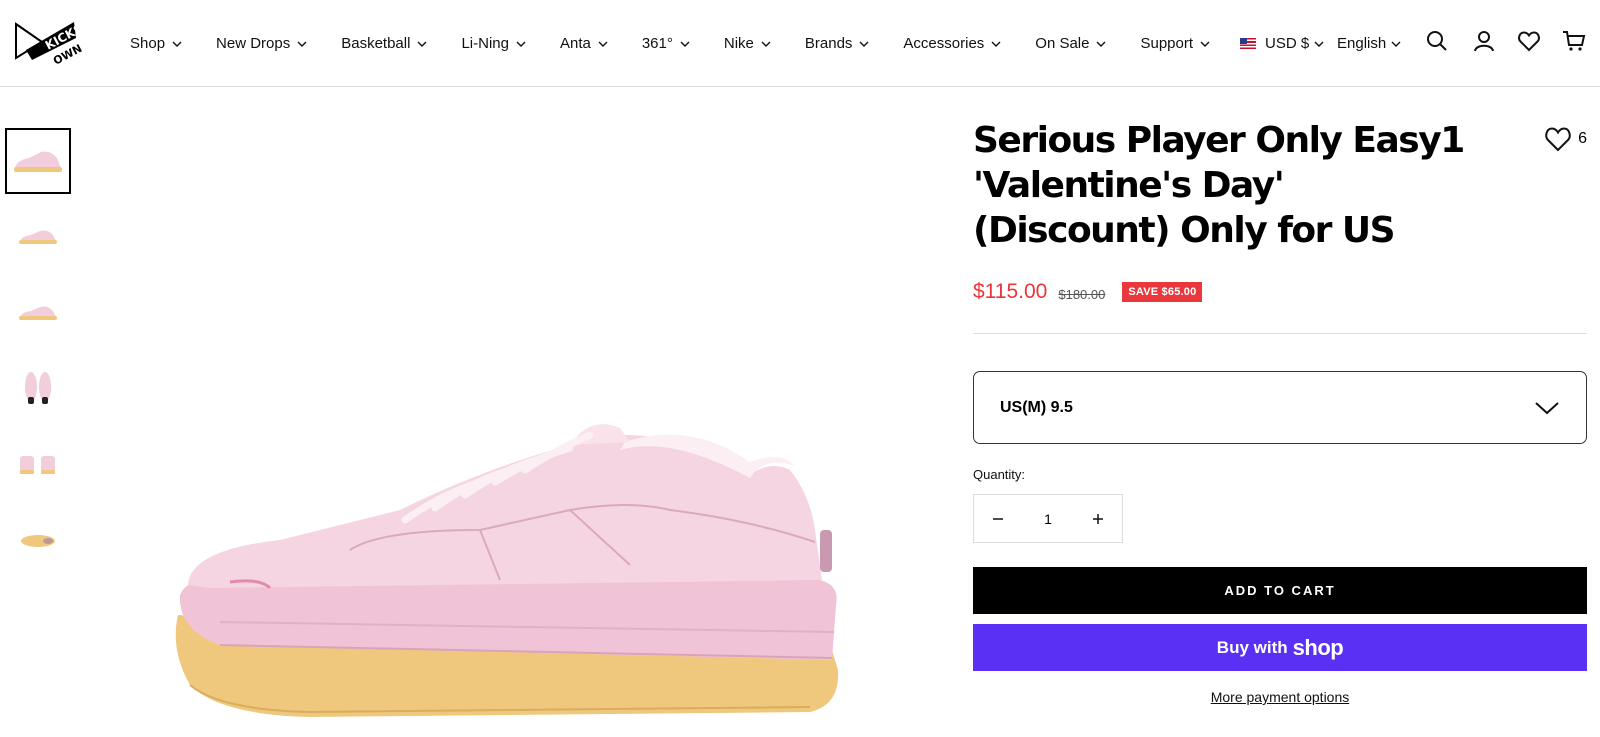 This screenshot has width=1600, height=737. Describe the element at coordinates (1280, 590) in the screenshot. I see `add-to-cart-button: ADD TO CART` at that location.